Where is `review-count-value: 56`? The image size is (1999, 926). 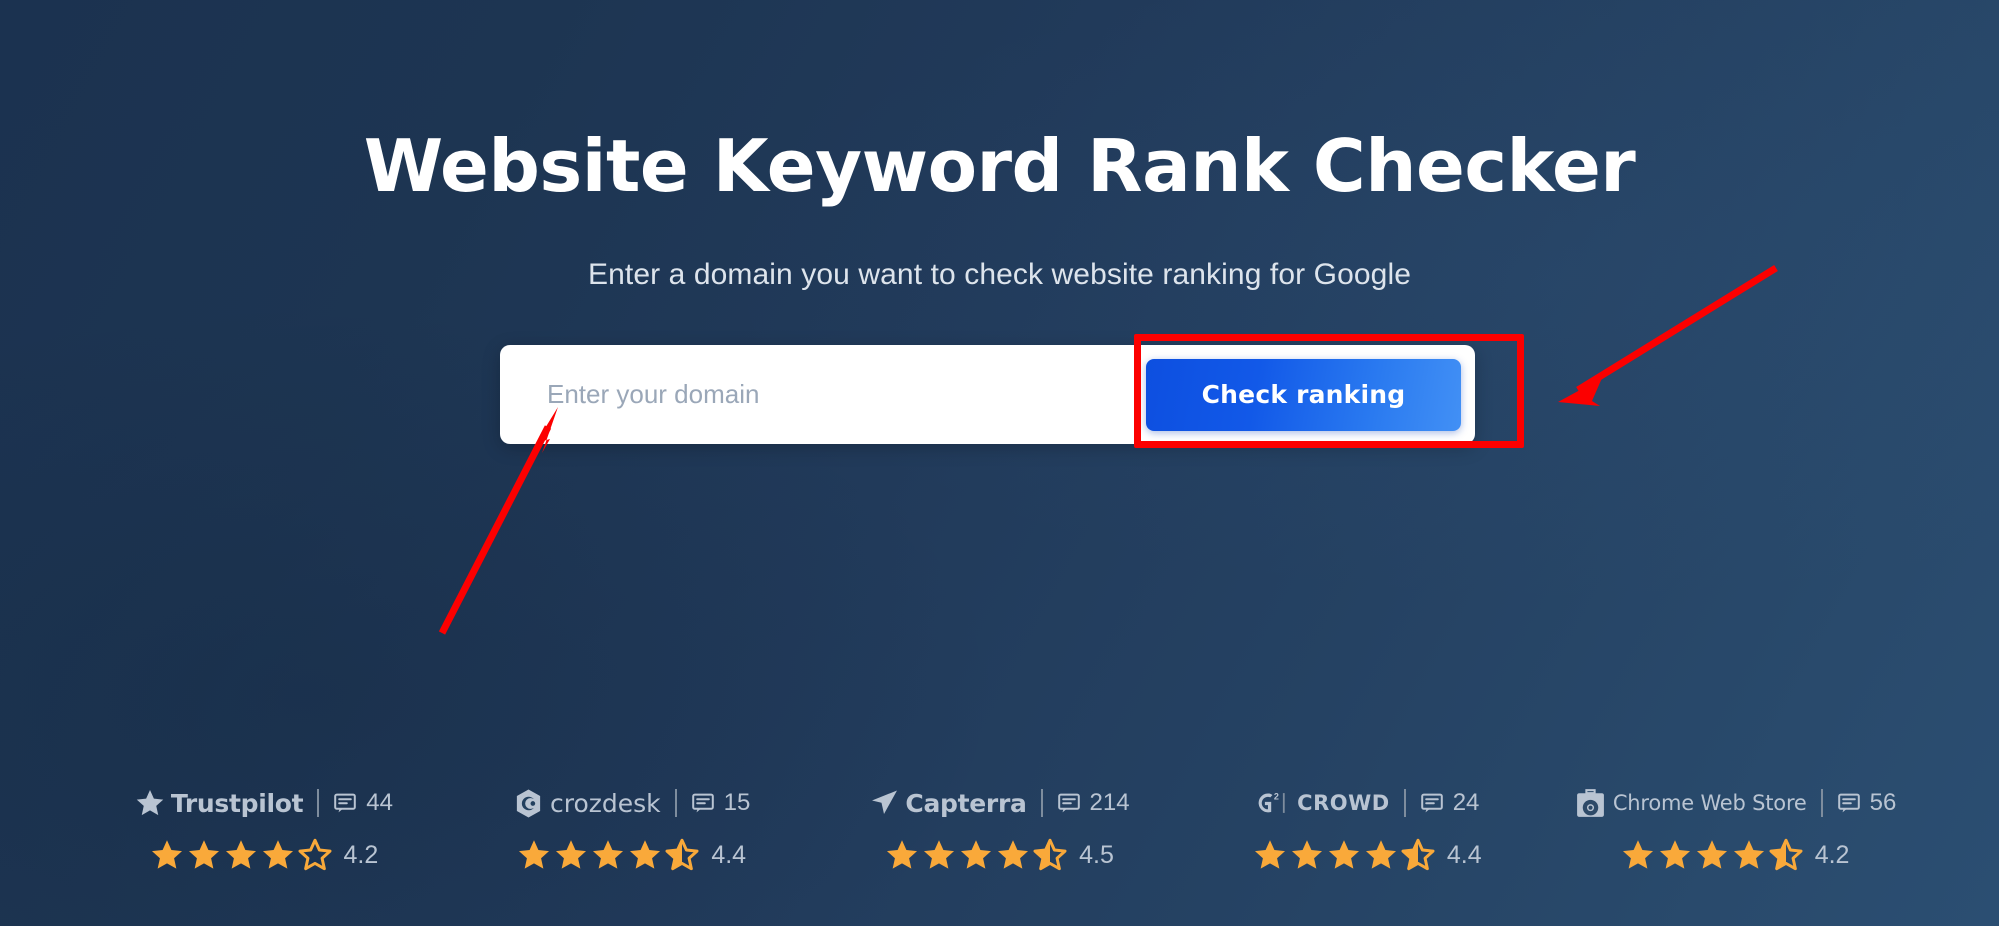
review-count-value: 56 is located at coordinates (1883, 802).